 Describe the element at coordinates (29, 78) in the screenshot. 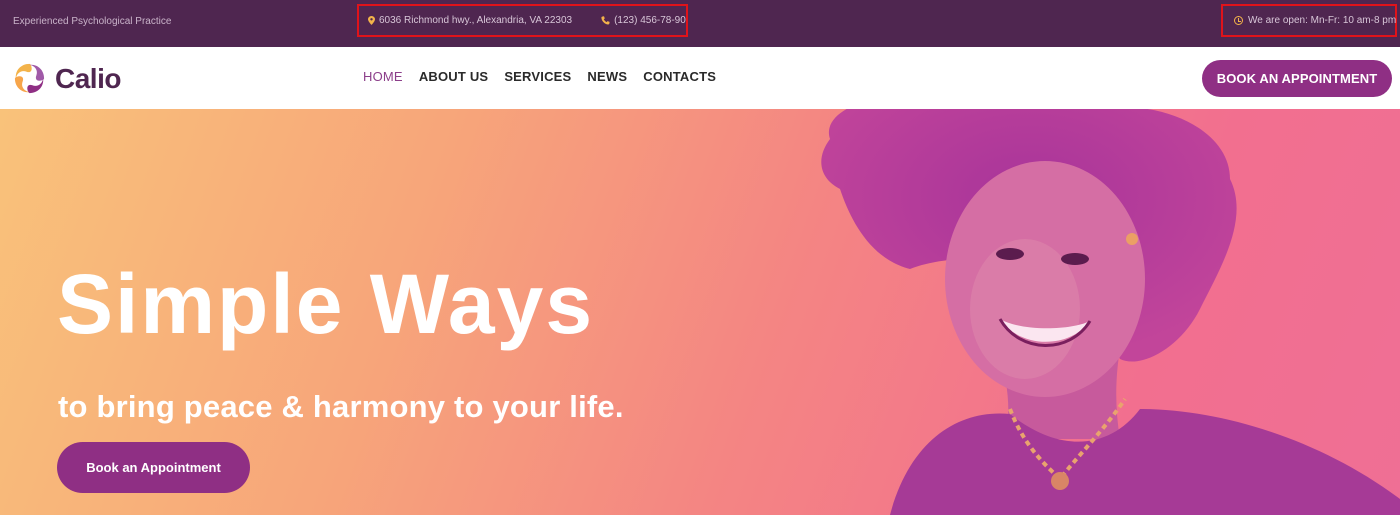

I see `logo-mark-icon` at that location.